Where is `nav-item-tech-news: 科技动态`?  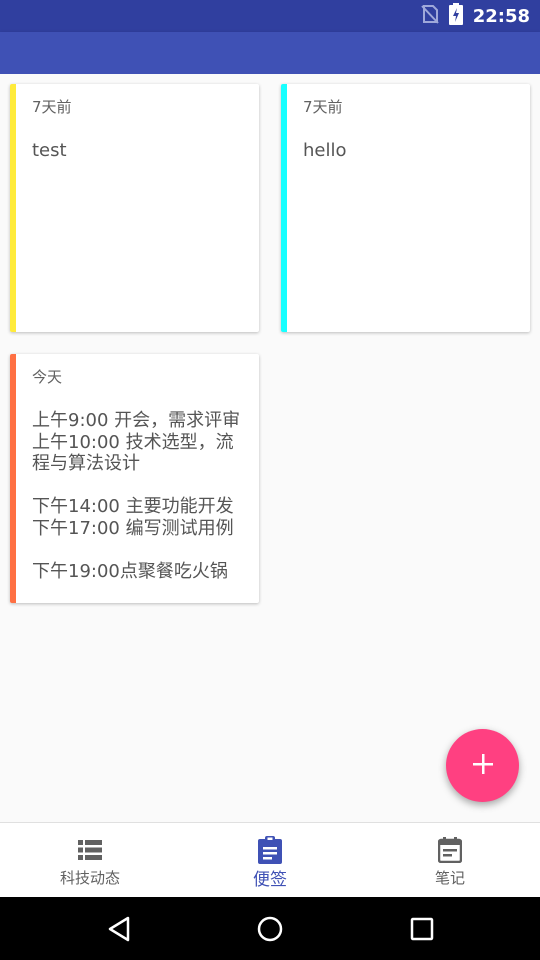 nav-item-tech-news: 科技动态 is located at coordinates (90, 860).